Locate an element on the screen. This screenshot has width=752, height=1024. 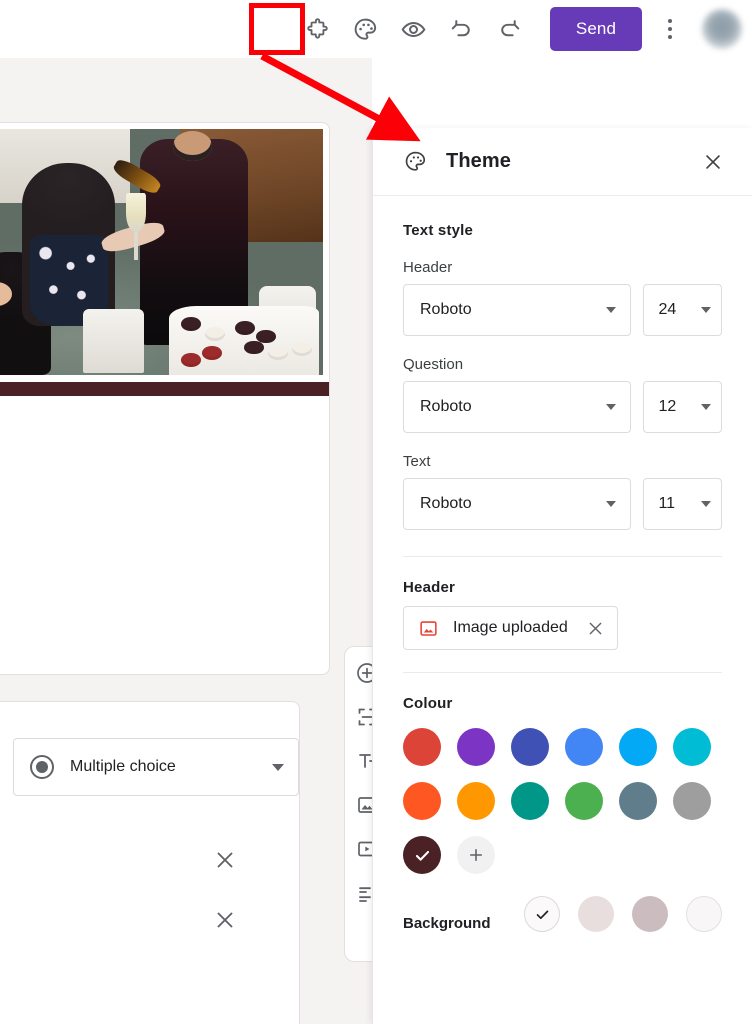
question-type-select: Multiple choice is located at coordinates (156, 767).